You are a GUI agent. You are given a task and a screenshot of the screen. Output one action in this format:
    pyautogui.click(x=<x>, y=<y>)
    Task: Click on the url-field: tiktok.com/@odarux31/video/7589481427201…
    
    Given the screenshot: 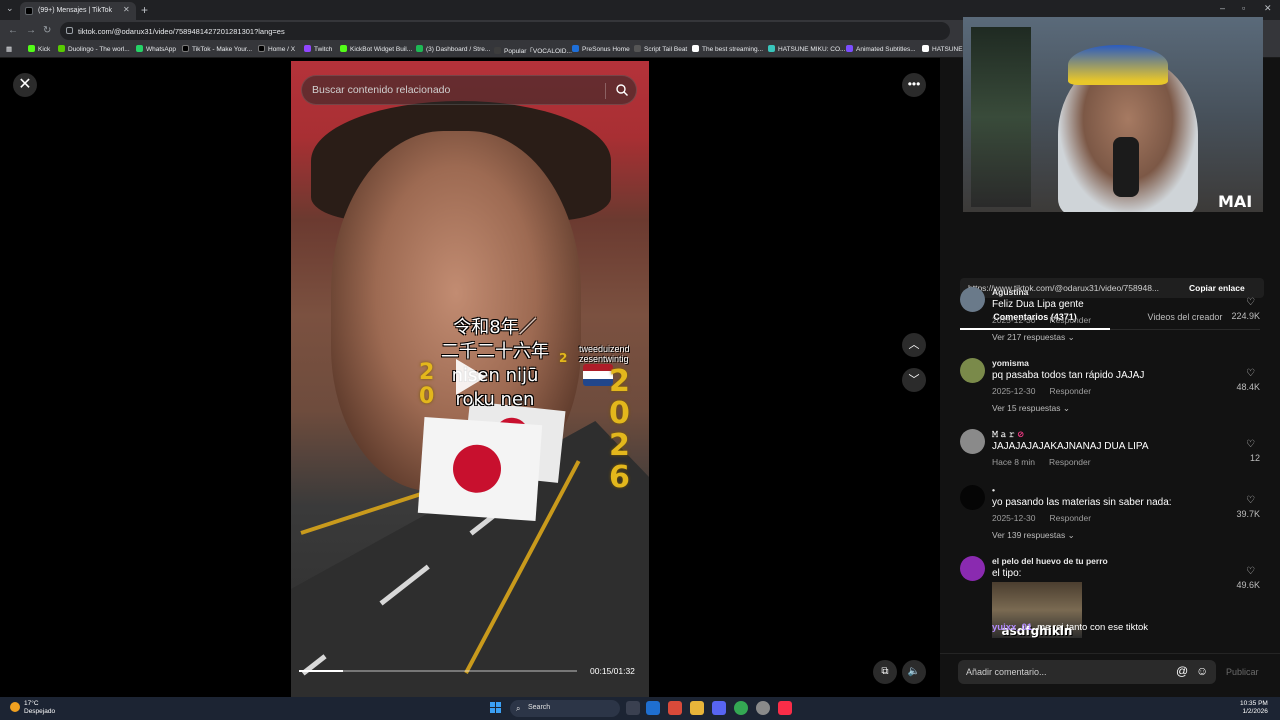 What is the action you would take?
    pyautogui.click(x=505, y=31)
    